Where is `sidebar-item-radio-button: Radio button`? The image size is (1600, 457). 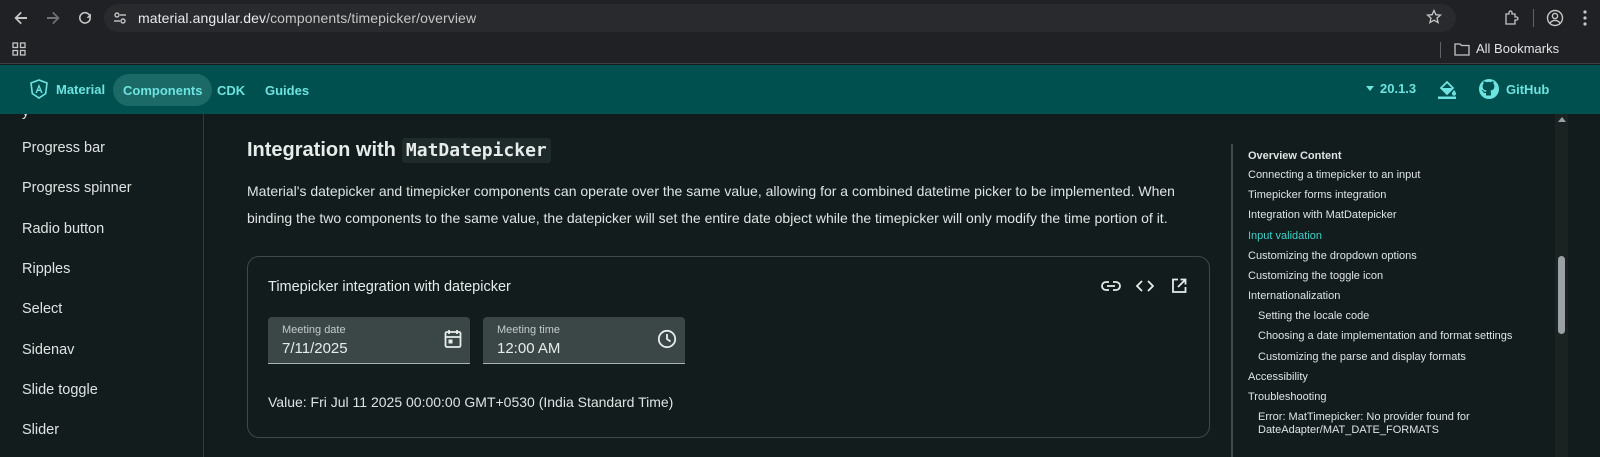 sidebar-item-radio-button: Radio button is located at coordinates (63, 229).